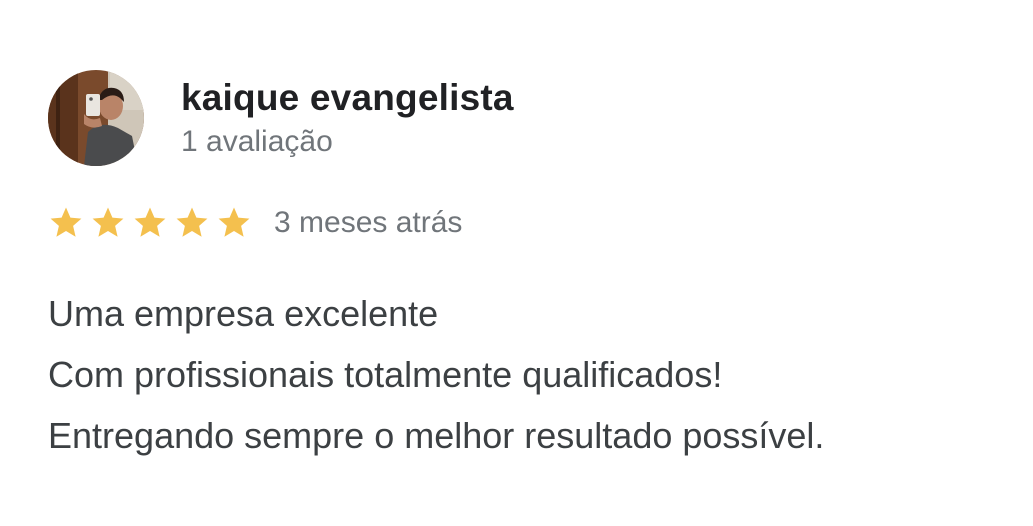  I want to click on review-author: kaique evangelista 1 avaliação, so click(281, 118).